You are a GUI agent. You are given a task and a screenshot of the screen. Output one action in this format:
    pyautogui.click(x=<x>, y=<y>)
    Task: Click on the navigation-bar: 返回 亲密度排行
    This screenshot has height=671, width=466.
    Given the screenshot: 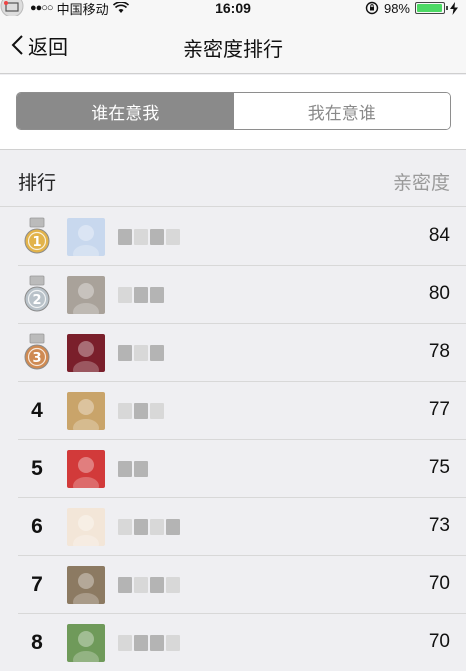 What is the action you would take?
    pyautogui.click(x=233, y=45)
    